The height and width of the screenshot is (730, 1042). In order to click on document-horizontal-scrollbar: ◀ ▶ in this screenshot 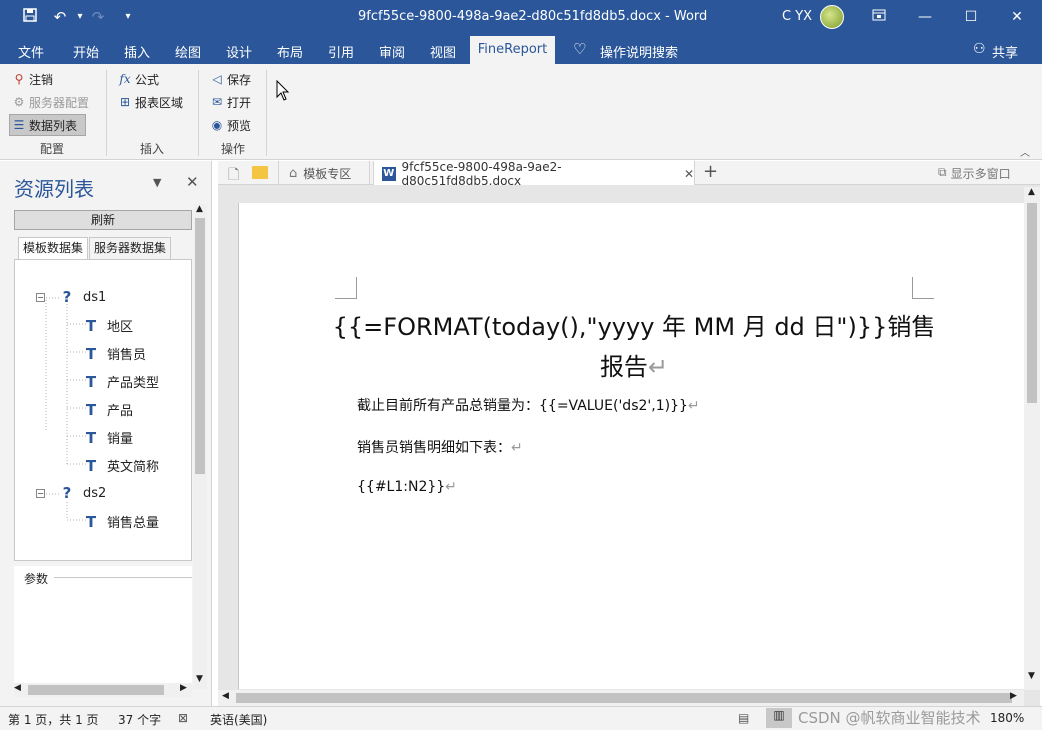, I will do `click(621, 698)`.